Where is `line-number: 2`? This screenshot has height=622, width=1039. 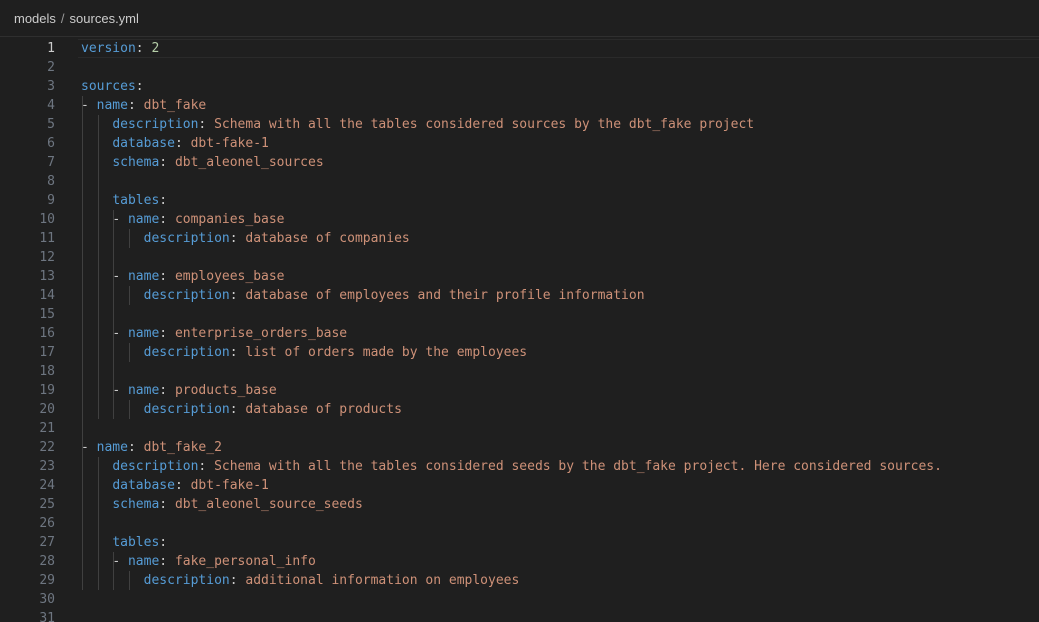 line-number: 2 is located at coordinates (51, 67).